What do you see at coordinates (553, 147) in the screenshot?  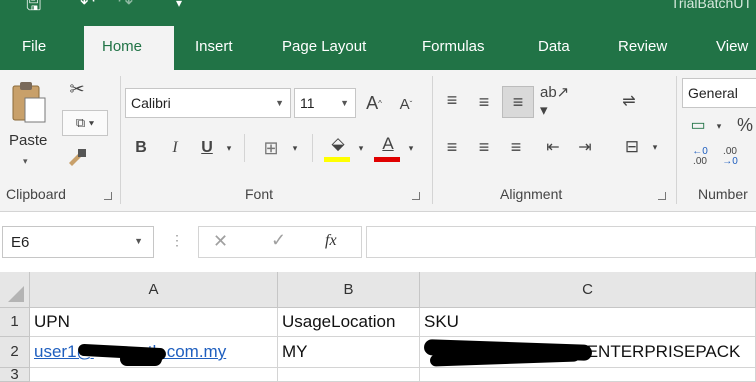 I see `decrease-indent-icon: ⇤` at bounding box center [553, 147].